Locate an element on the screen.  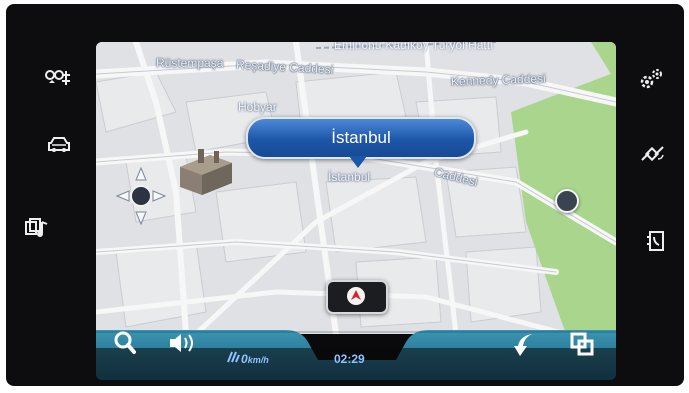
city-popup: İstanbul is located at coordinates (361, 138).